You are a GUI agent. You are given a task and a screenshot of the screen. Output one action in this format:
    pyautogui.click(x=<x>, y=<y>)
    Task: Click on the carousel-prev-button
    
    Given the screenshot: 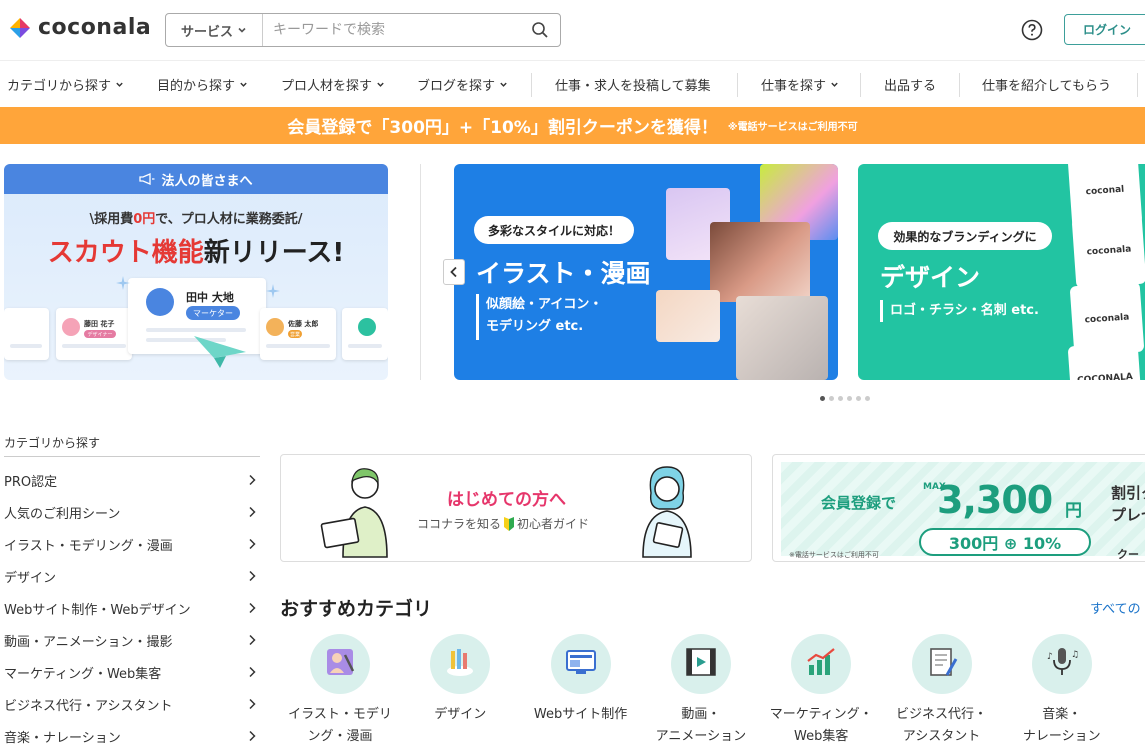 What is the action you would take?
    pyautogui.click(x=454, y=272)
    